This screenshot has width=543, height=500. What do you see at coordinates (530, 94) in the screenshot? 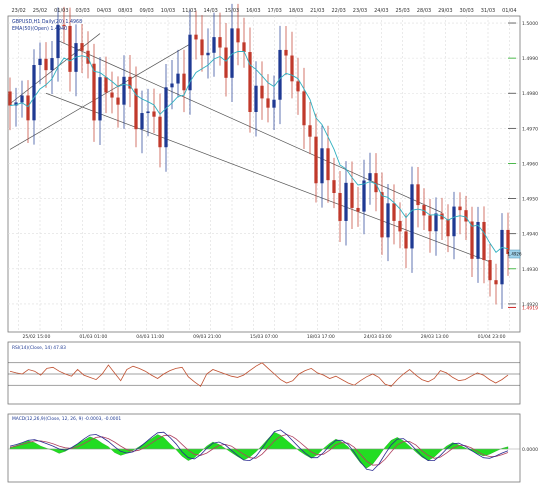
I see `y-tick-label: 1.4980` at bounding box center [530, 94].